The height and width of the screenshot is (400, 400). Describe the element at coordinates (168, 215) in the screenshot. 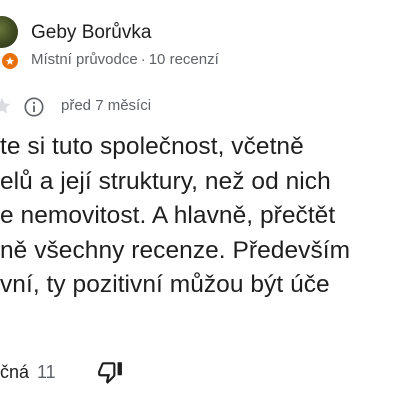

I see `review-text-line: e nemovitost. A hlavně, přečtět` at that location.